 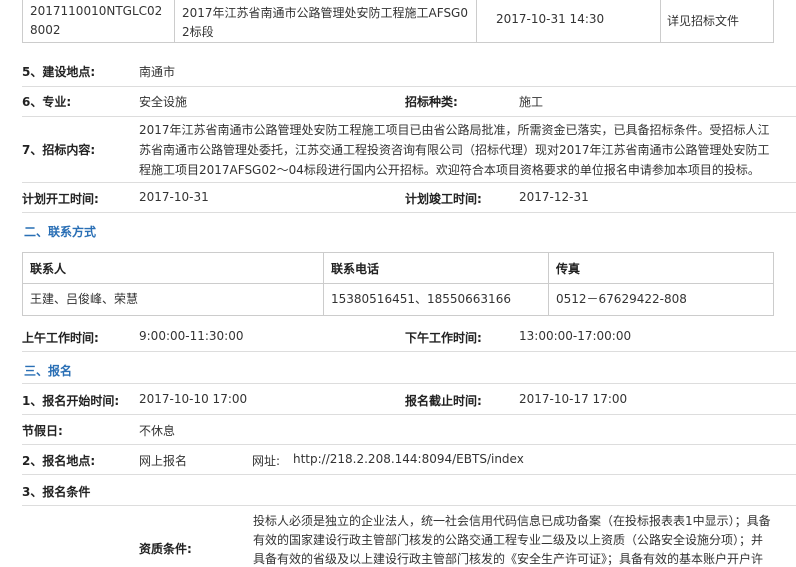 I want to click on conditions-label: 3、报名条件, so click(x=56, y=492).